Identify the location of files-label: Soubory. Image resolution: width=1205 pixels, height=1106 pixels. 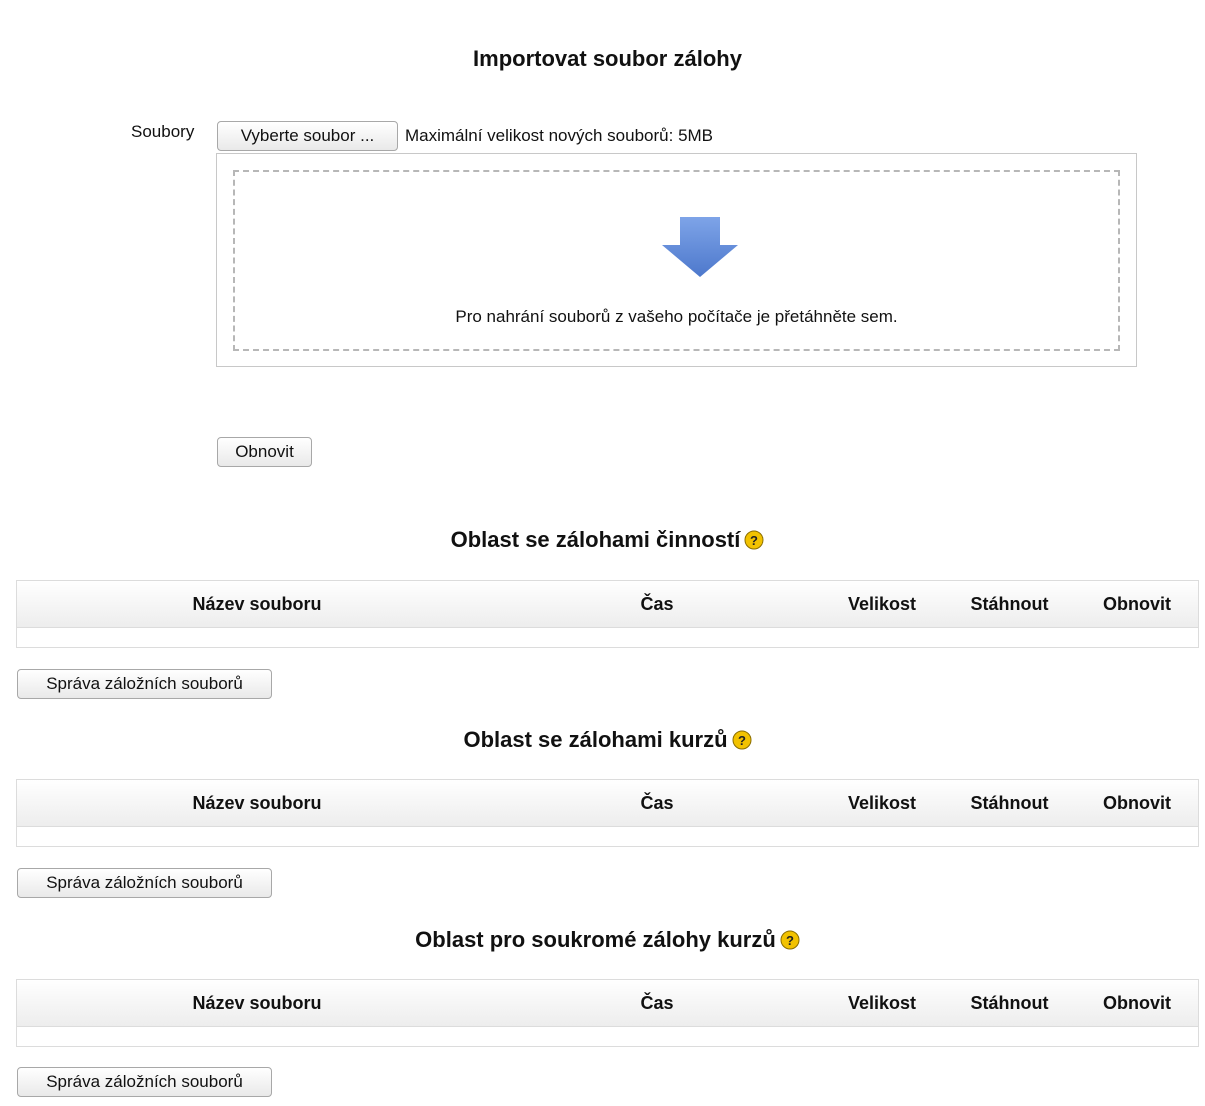
(163, 131).